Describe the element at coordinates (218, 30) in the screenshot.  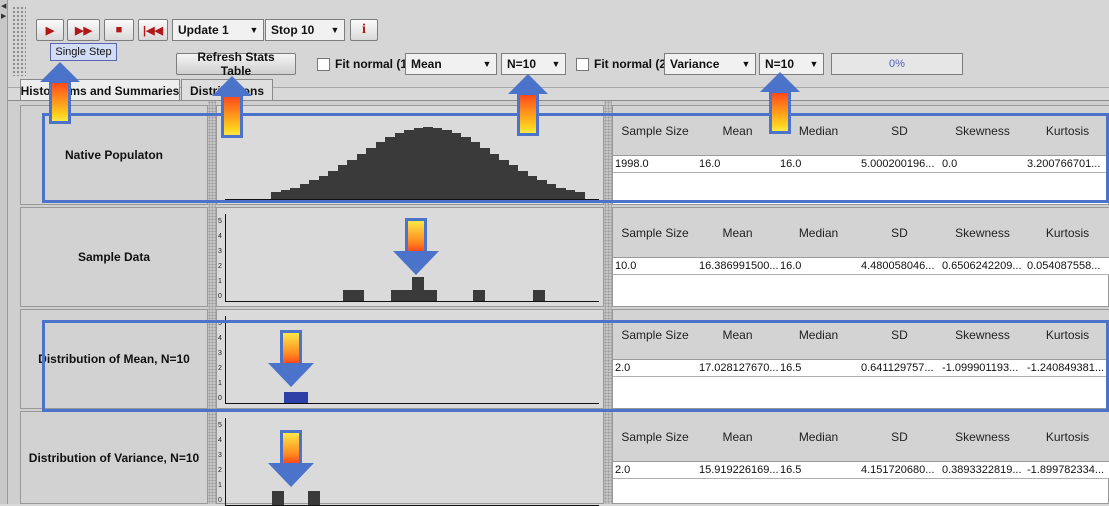
I see `update-select: Update 1 ▼` at that location.